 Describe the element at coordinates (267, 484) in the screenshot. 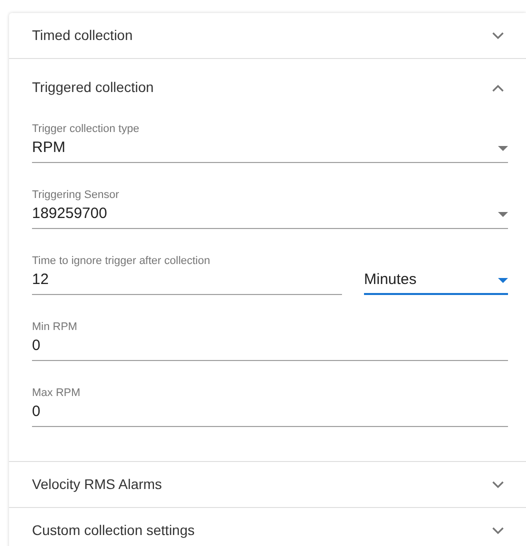

I see `section-header: Velocity RMS Alarms` at that location.